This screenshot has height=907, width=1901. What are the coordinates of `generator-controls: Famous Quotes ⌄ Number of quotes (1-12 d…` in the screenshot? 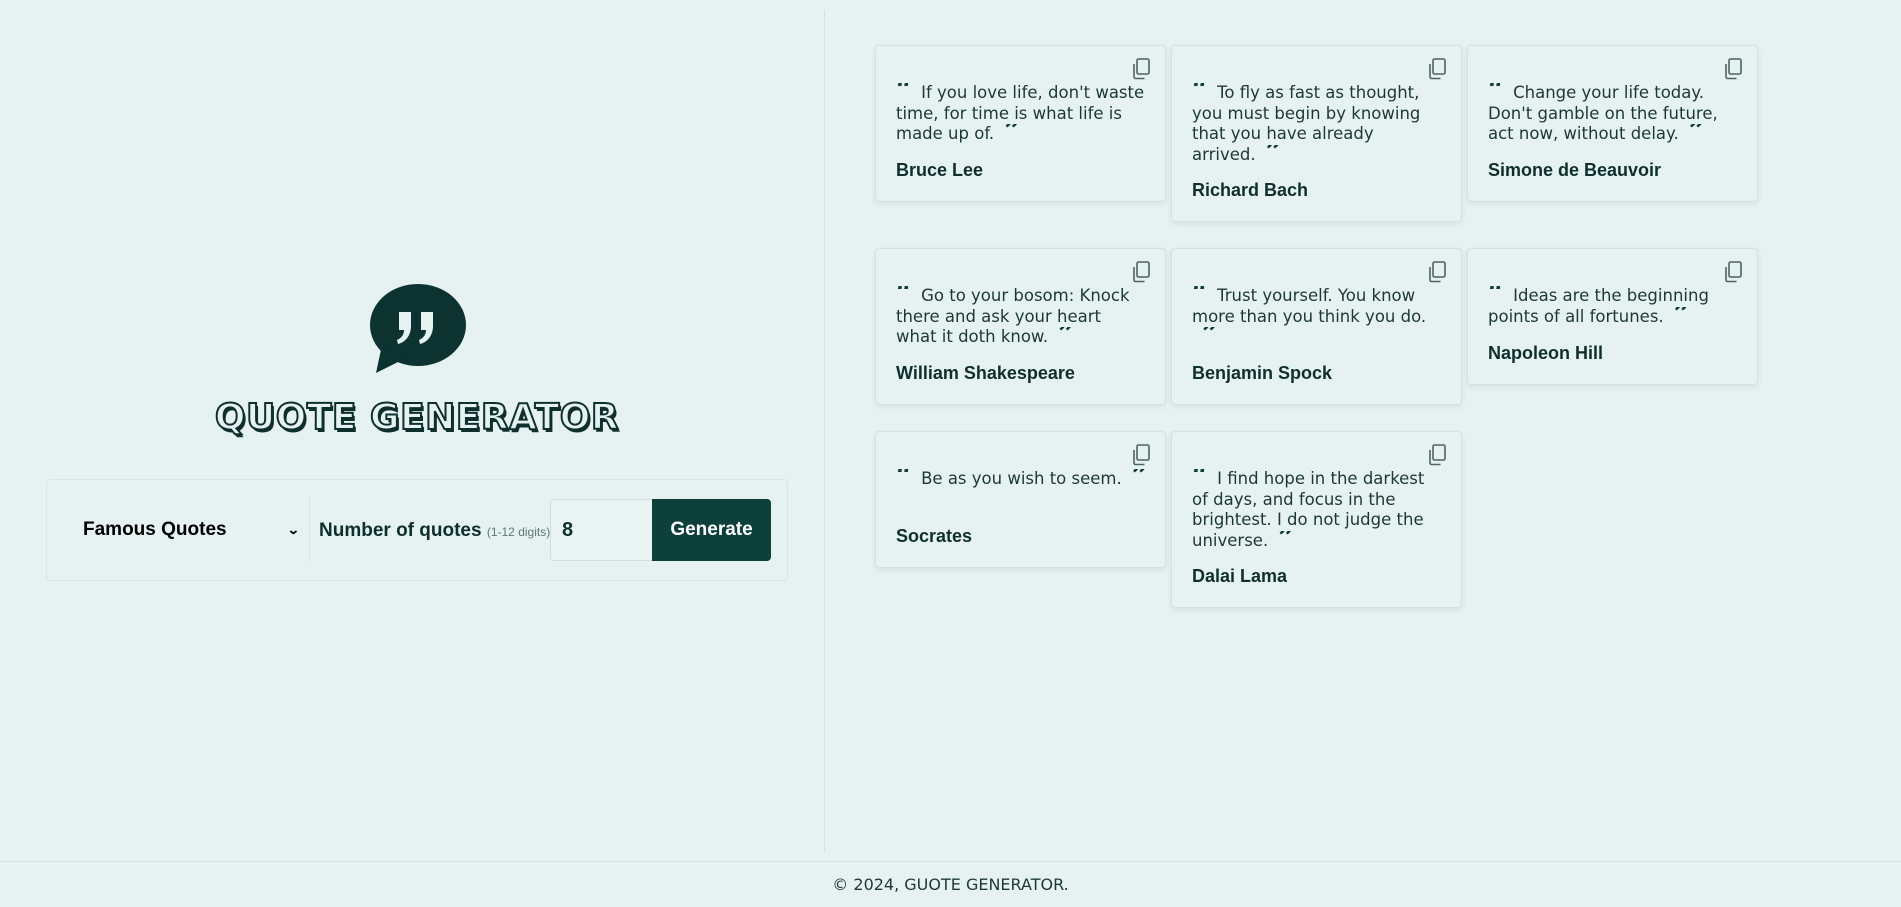 It's located at (417, 530).